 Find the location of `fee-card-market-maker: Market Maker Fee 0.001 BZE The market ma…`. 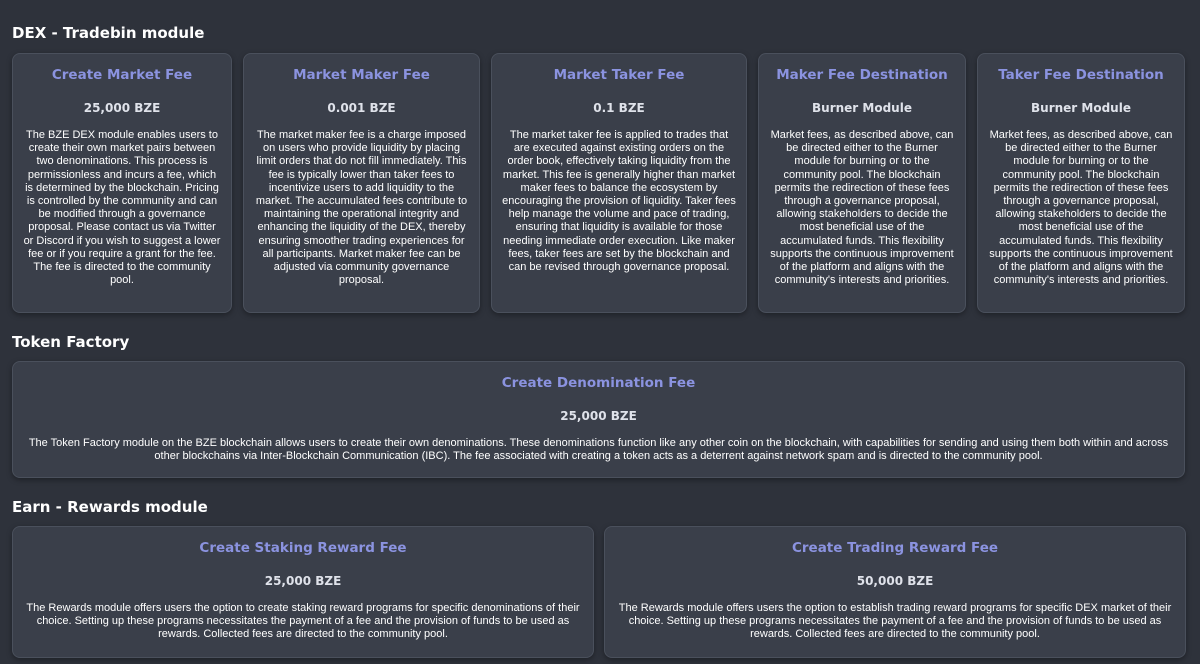

fee-card-market-maker: Market Maker Fee 0.001 BZE The market ma… is located at coordinates (361, 183).